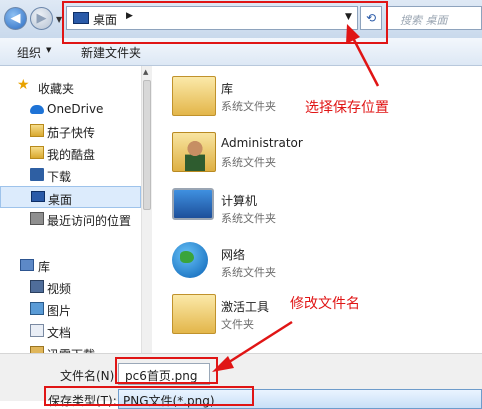 Image resolution: width=482 pixels, height=409 pixels. Describe the element at coordinates (365, 61) in the screenshot. I see `arrow-to-address` at that location.